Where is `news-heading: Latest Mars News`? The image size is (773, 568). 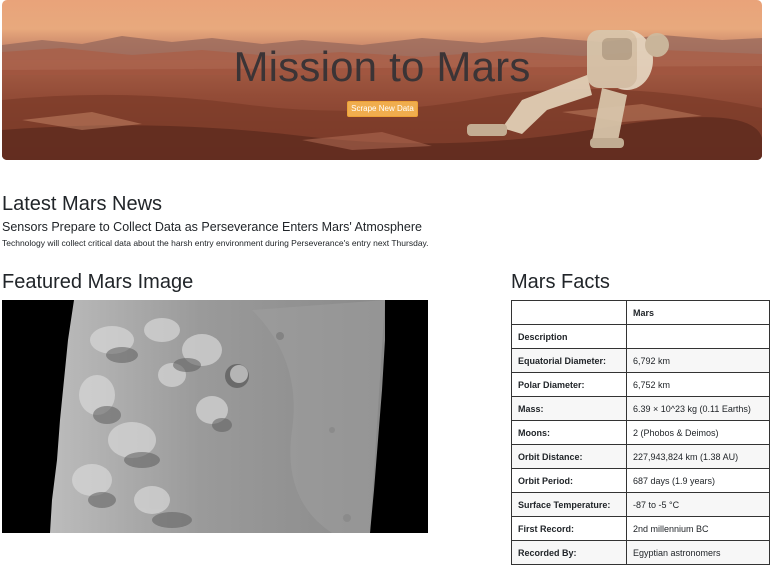 news-heading: Latest Mars News is located at coordinates (82, 204).